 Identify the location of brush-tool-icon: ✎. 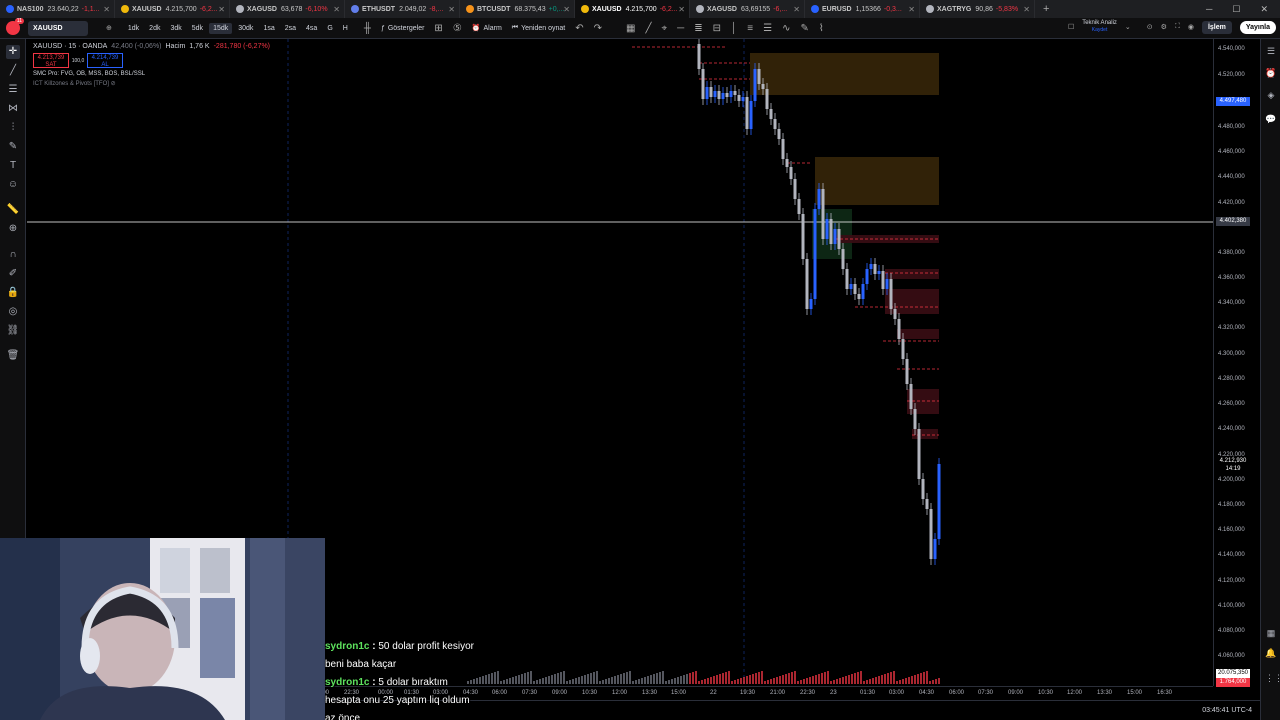
(13, 147).